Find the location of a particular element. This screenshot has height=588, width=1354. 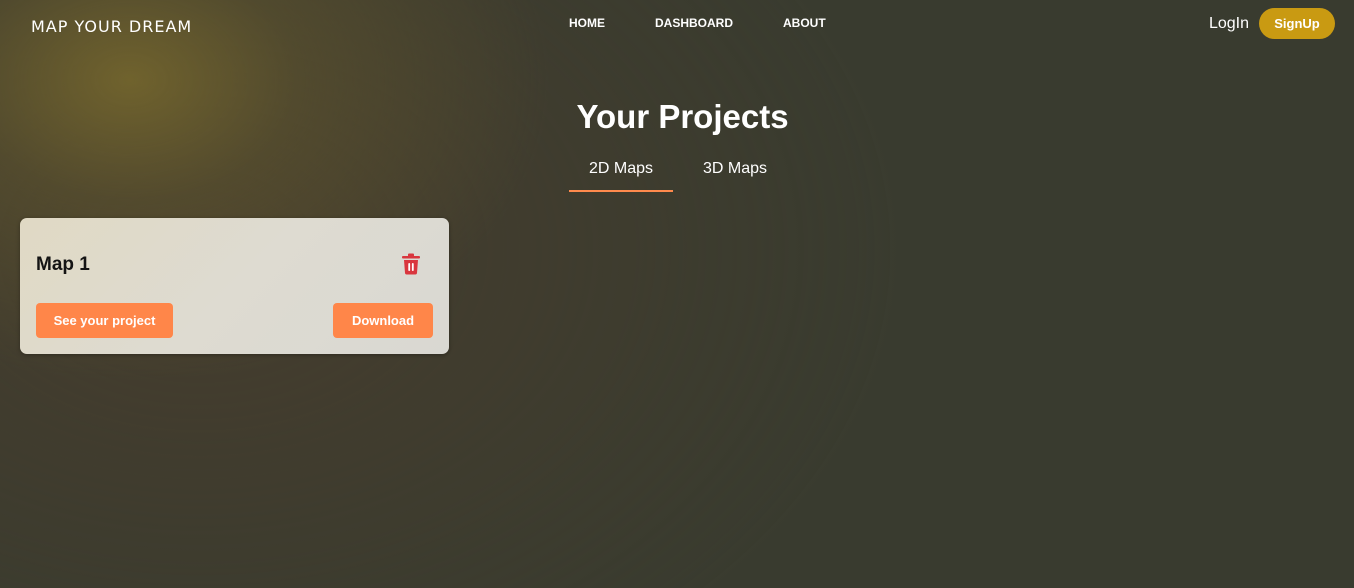

nav-home: HOME is located at coordinates (587, 23).